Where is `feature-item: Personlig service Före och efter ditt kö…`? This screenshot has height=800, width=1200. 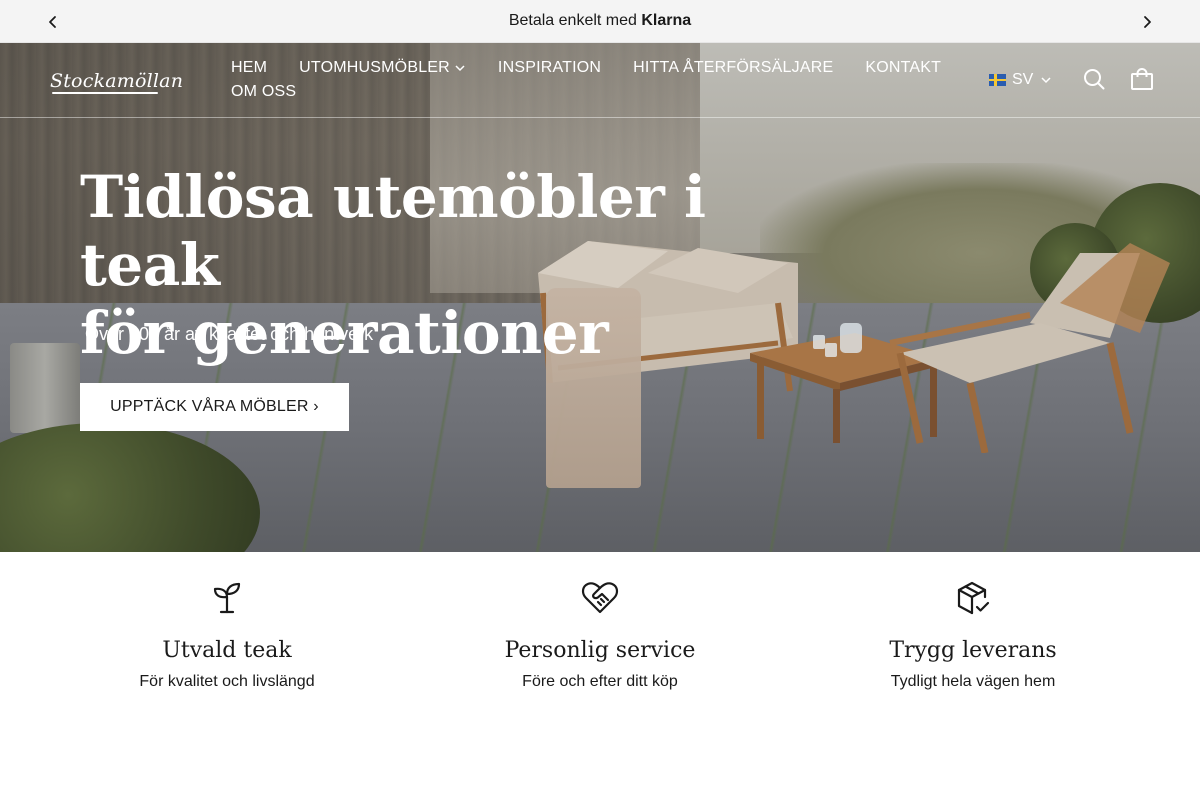 feature-item: Personlig service Före och efter ditt kö… is located at coordinates (600, 634).